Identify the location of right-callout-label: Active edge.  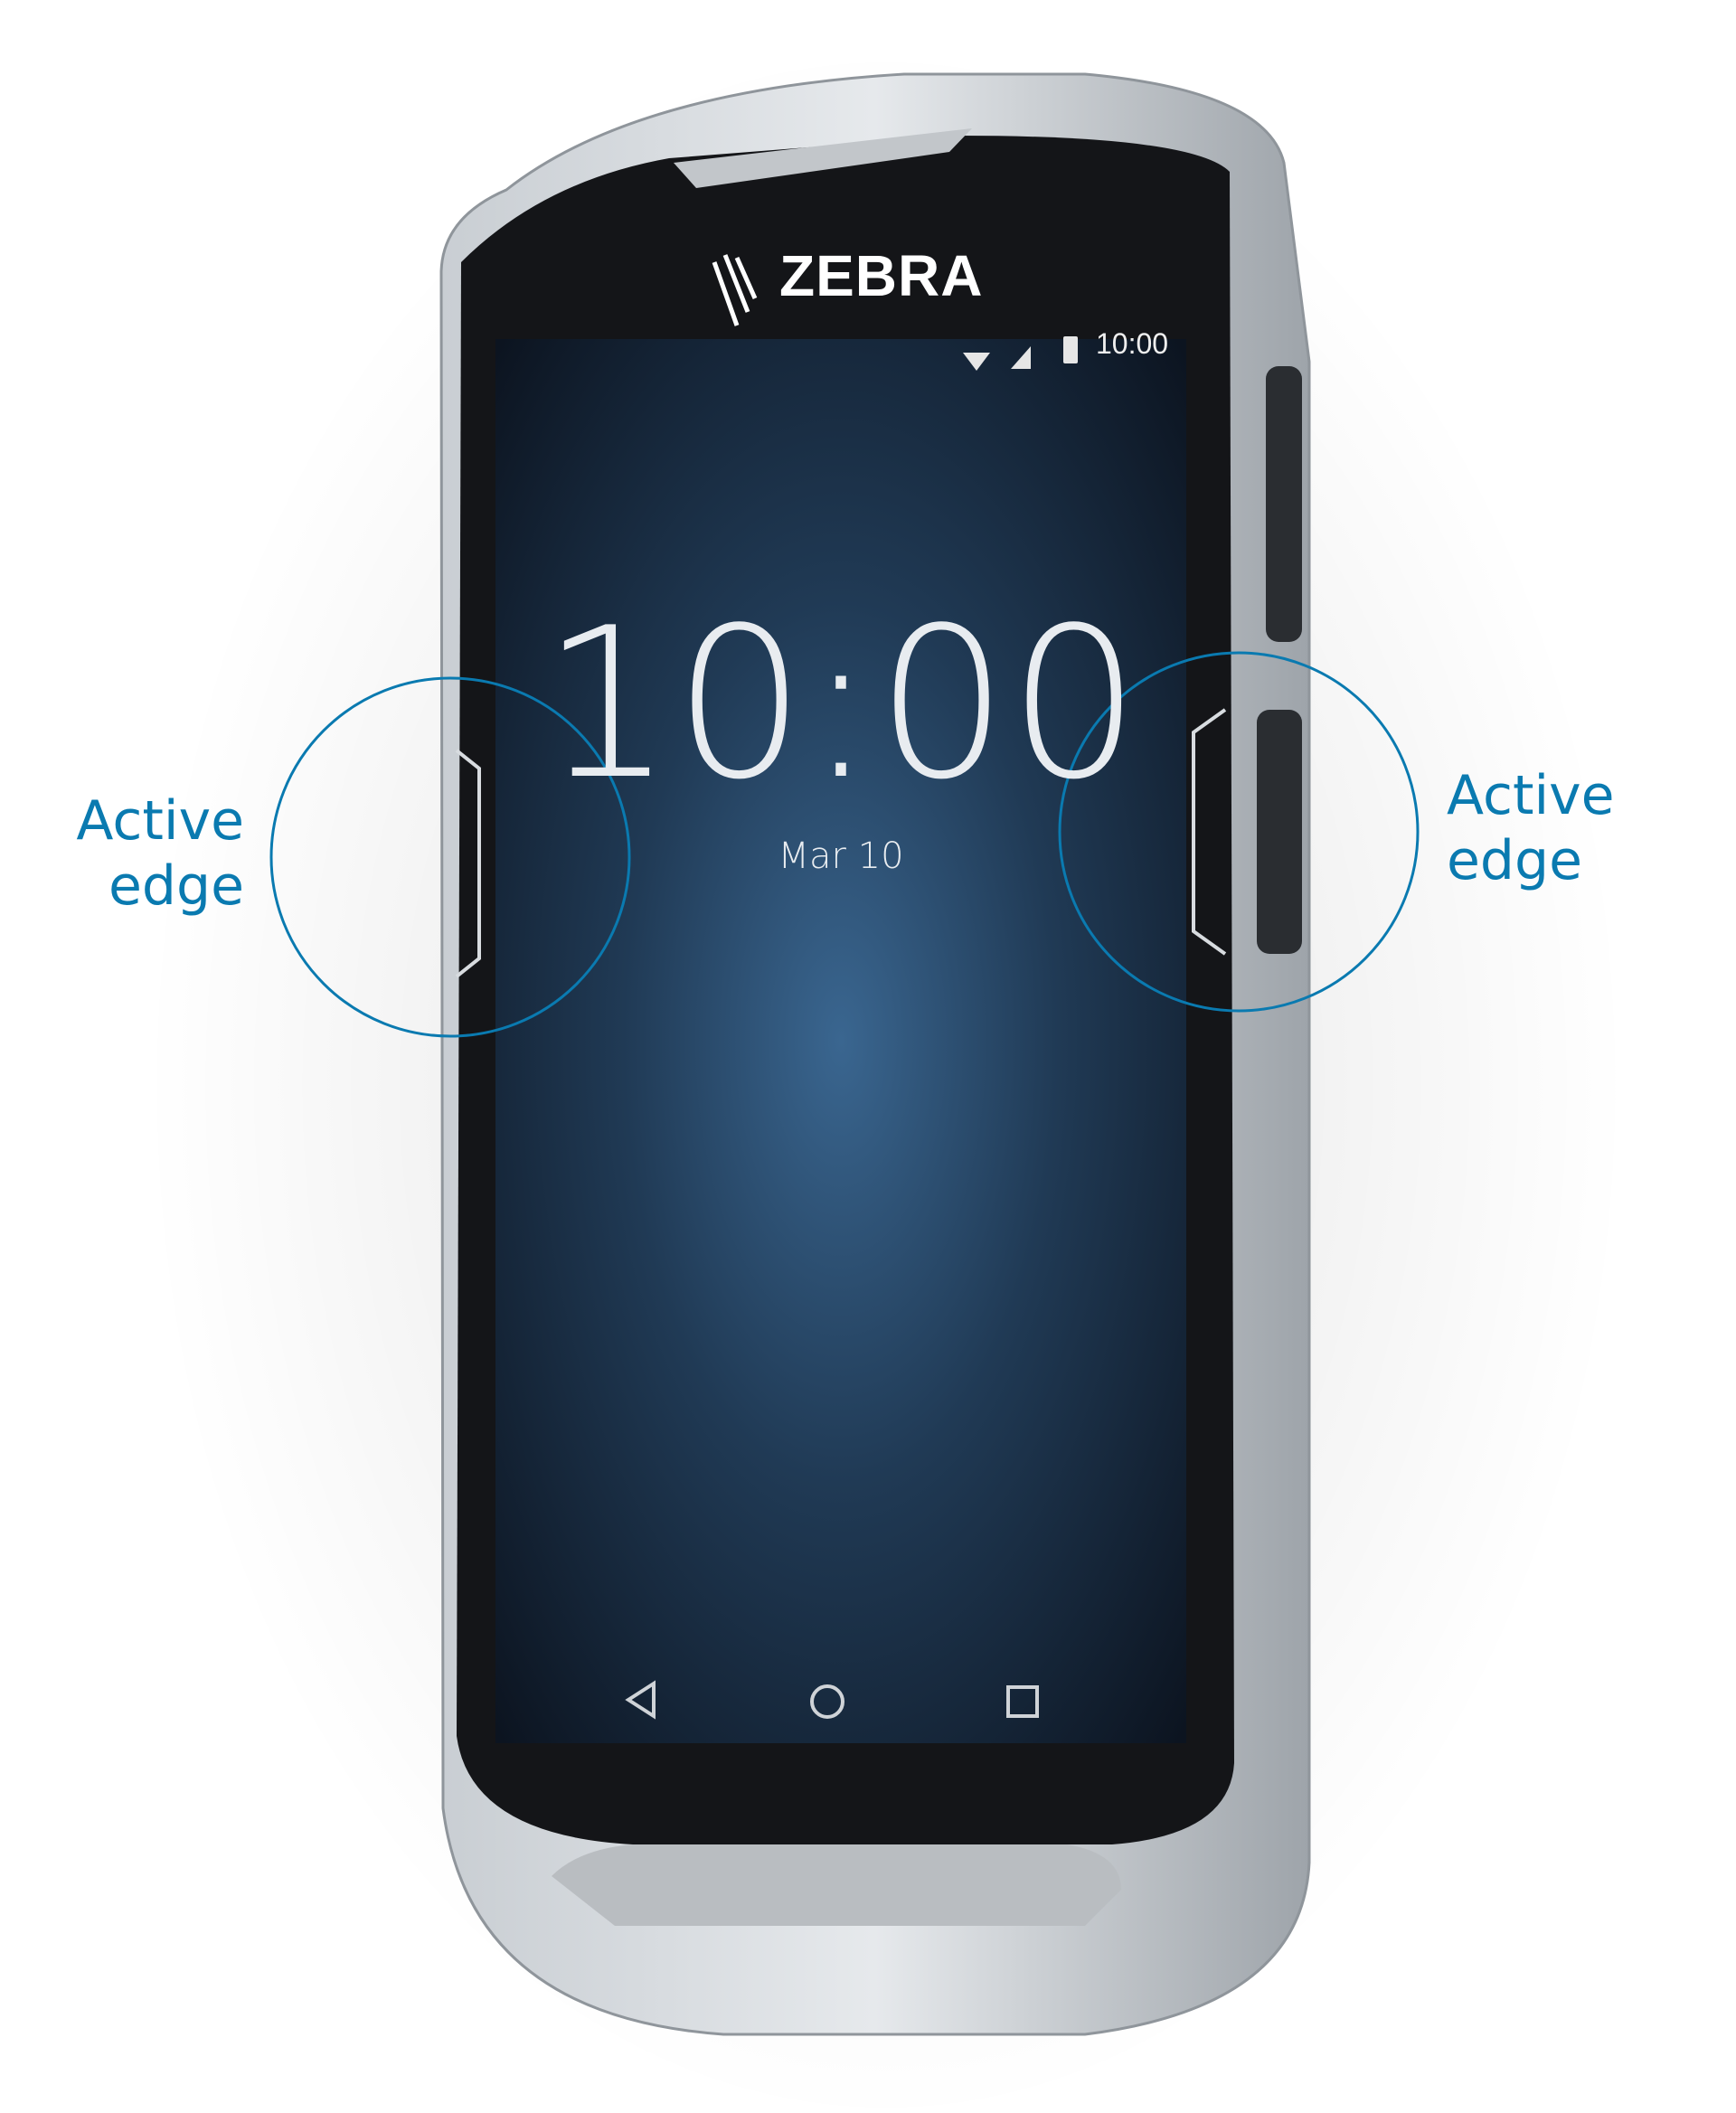
(1582, 828).